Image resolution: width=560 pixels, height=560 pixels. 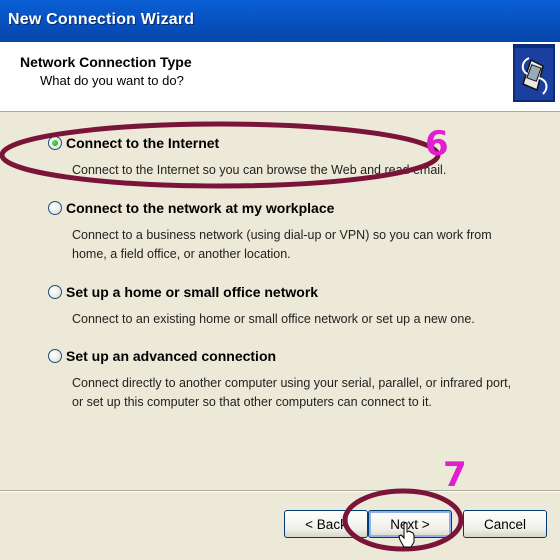 I want to click on option-label: Set up an advanced connection, so click(x=171, y=356).